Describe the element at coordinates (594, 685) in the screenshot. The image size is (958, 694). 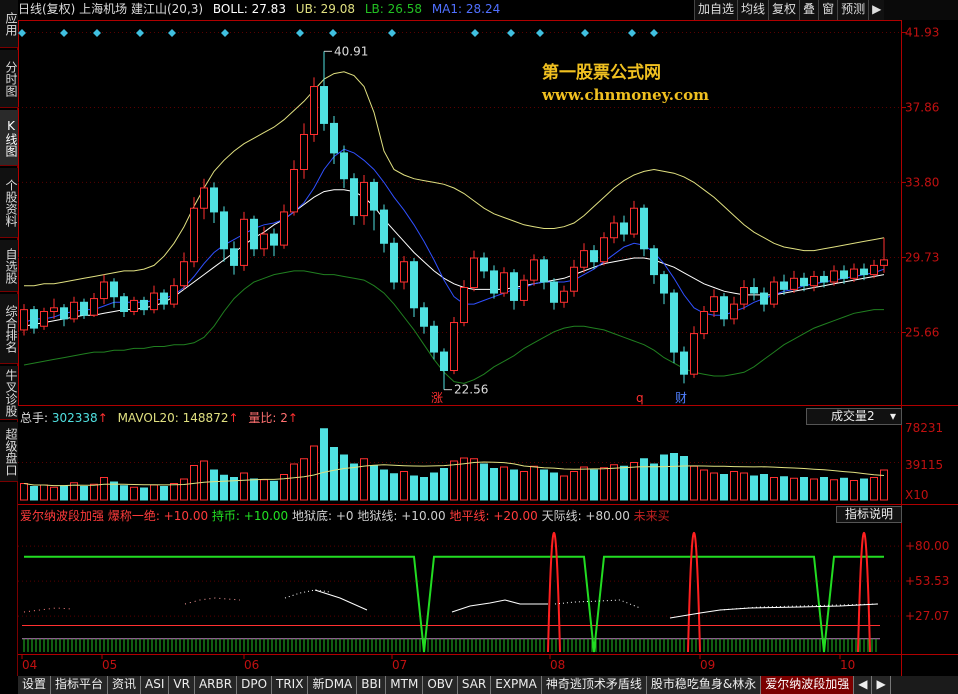
I see `bottom-tab-14: 神奇逃顶术矛盾线` at that location.